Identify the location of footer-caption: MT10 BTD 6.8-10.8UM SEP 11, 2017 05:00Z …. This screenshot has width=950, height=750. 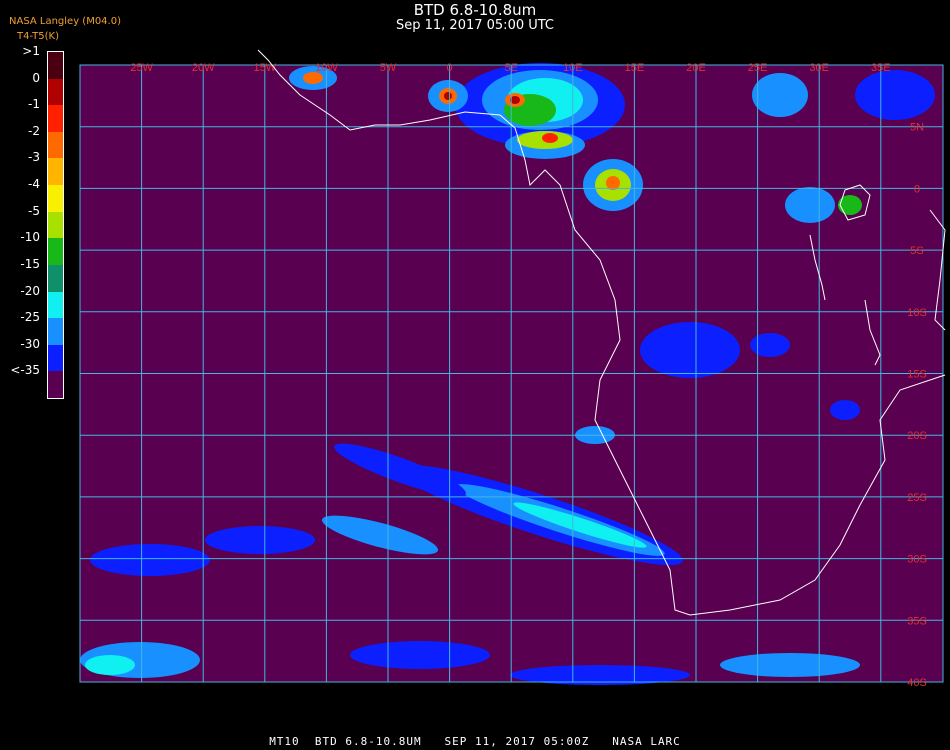
(475, 741).